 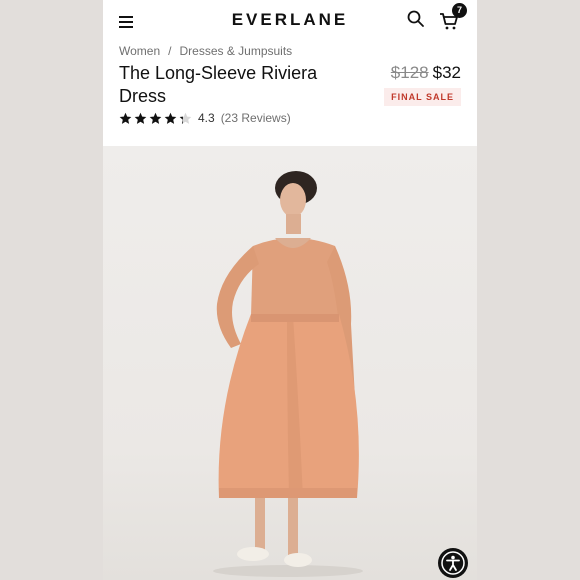 What do you see at coordinates (422, 97) in the screenshot?
I see `final-sale-badge: FINAL SALE` at bounding box center [422, 97].